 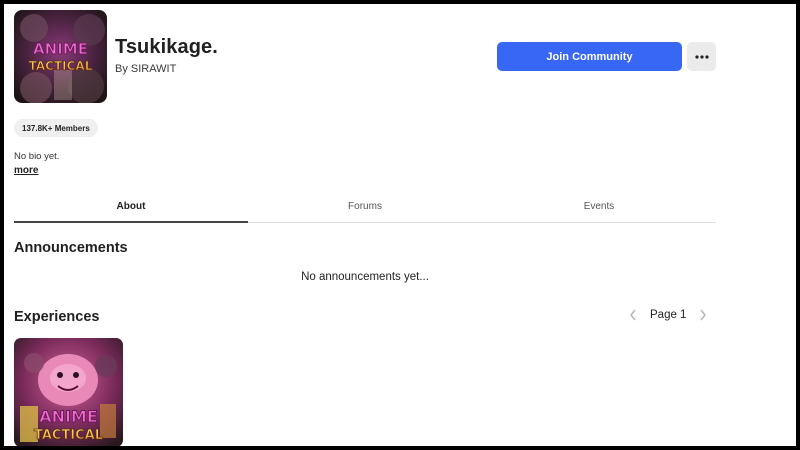 What do you see at coordinates (56, 128) in the screenshot?
I see `members-count-badge: 137.8K+ Members` at bounding box center [56, 128].